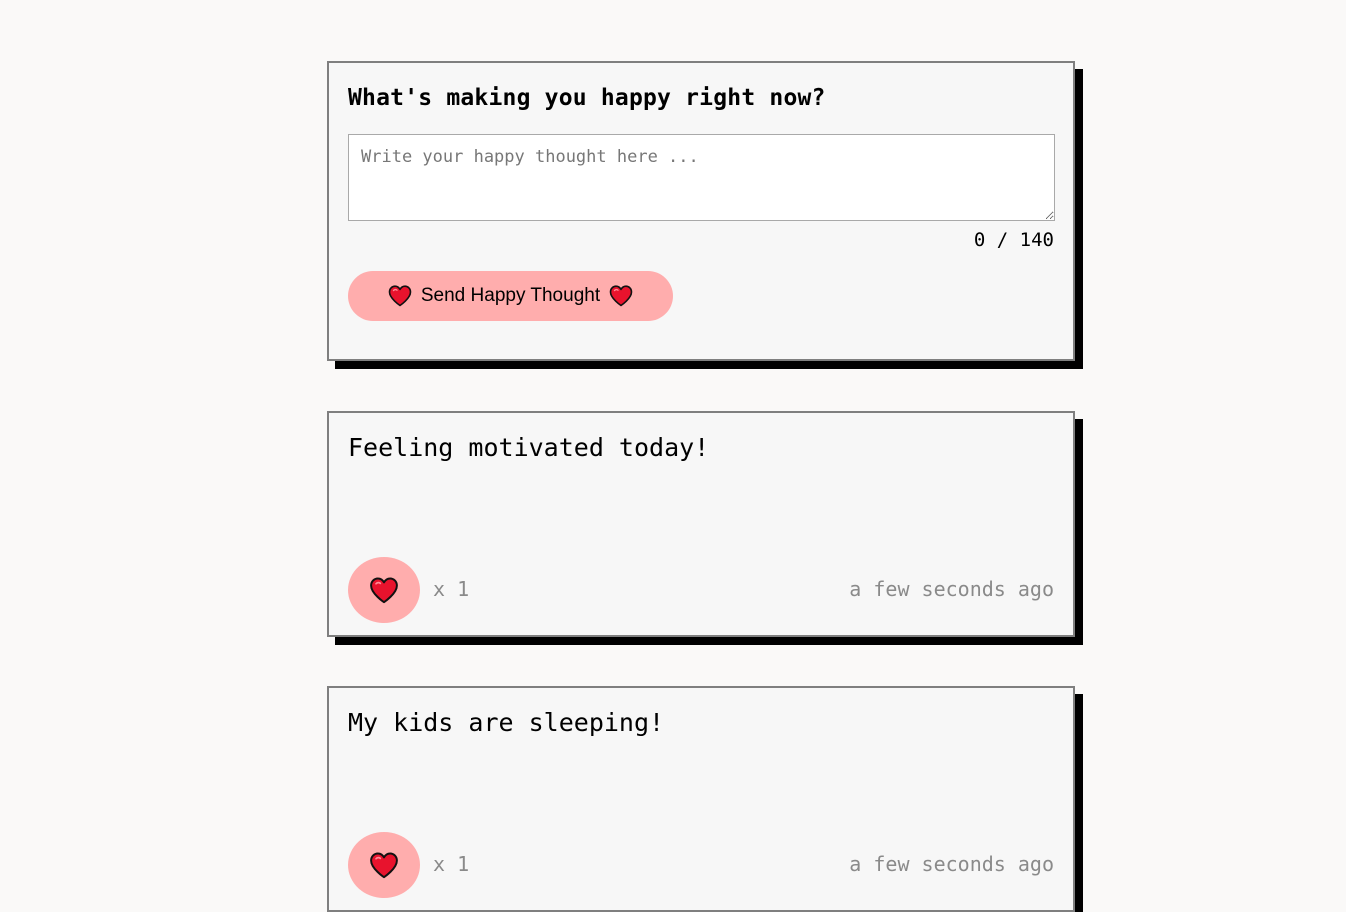 The height and width of the screenshot is (912, 1346). Describe the element at coordinates (1013, 240) in the screenshot. I see `character-counter: 0 / 140` at that location.